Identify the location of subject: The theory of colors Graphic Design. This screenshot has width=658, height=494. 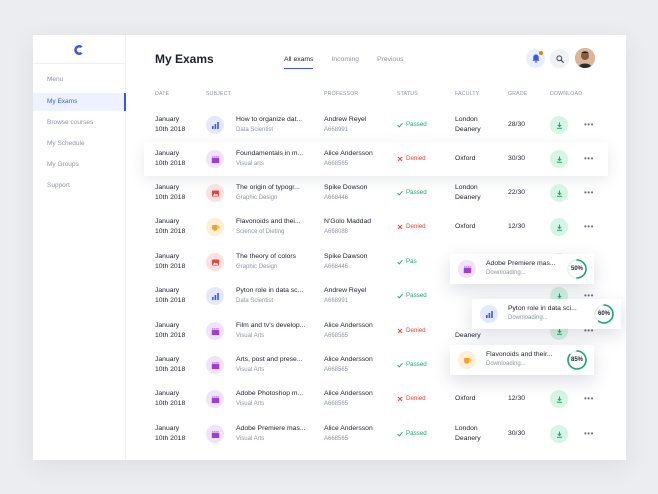
(275, 262).